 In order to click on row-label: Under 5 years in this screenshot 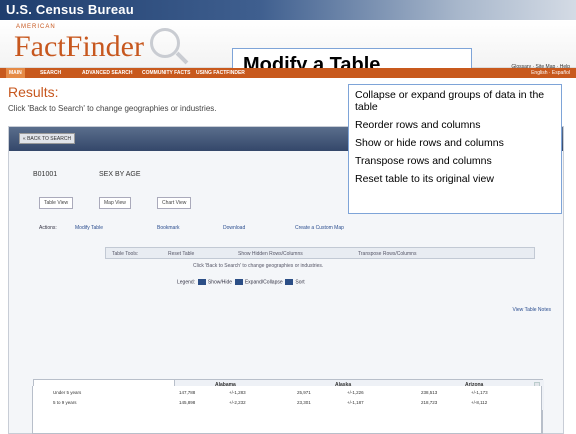, I will do `click(67, 392)`.